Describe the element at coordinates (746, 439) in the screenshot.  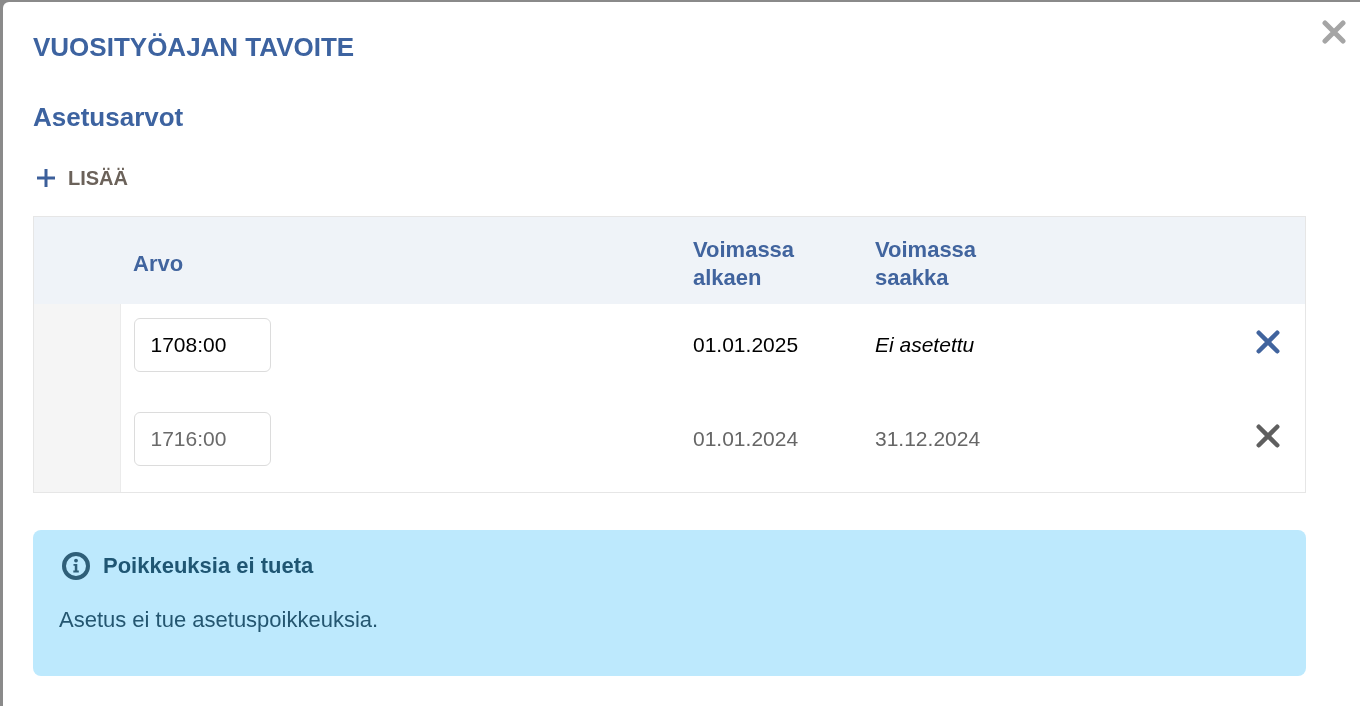
I see `table-cell-text: 01.01.2024` at that location.